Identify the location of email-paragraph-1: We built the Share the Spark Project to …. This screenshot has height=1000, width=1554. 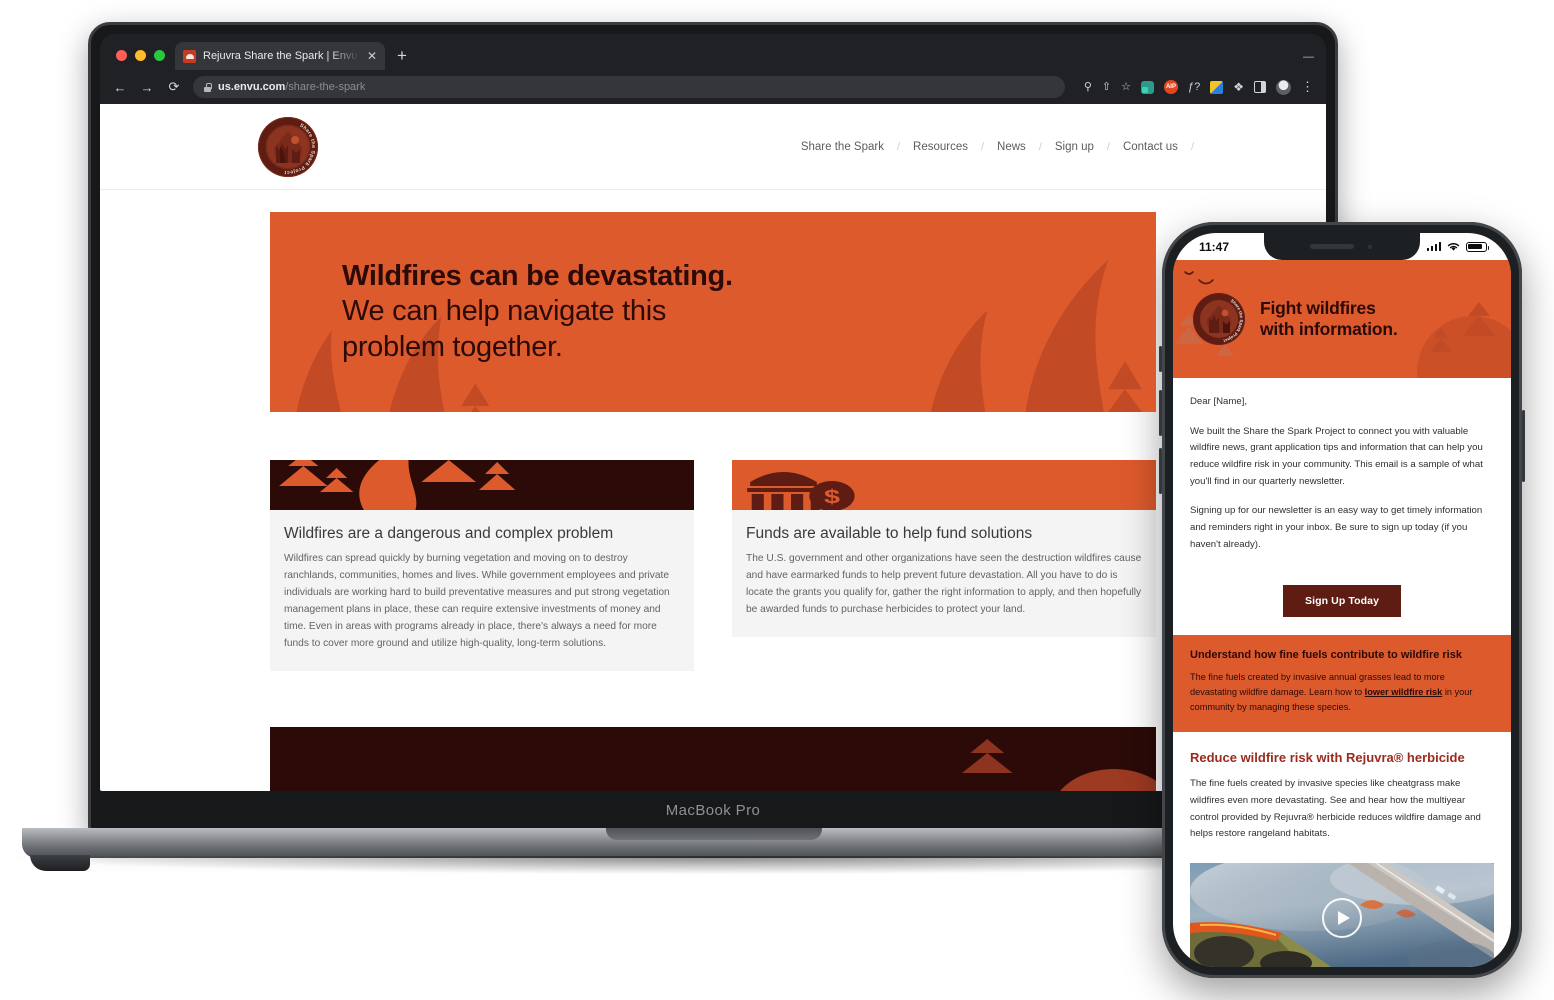
(1336, 456).